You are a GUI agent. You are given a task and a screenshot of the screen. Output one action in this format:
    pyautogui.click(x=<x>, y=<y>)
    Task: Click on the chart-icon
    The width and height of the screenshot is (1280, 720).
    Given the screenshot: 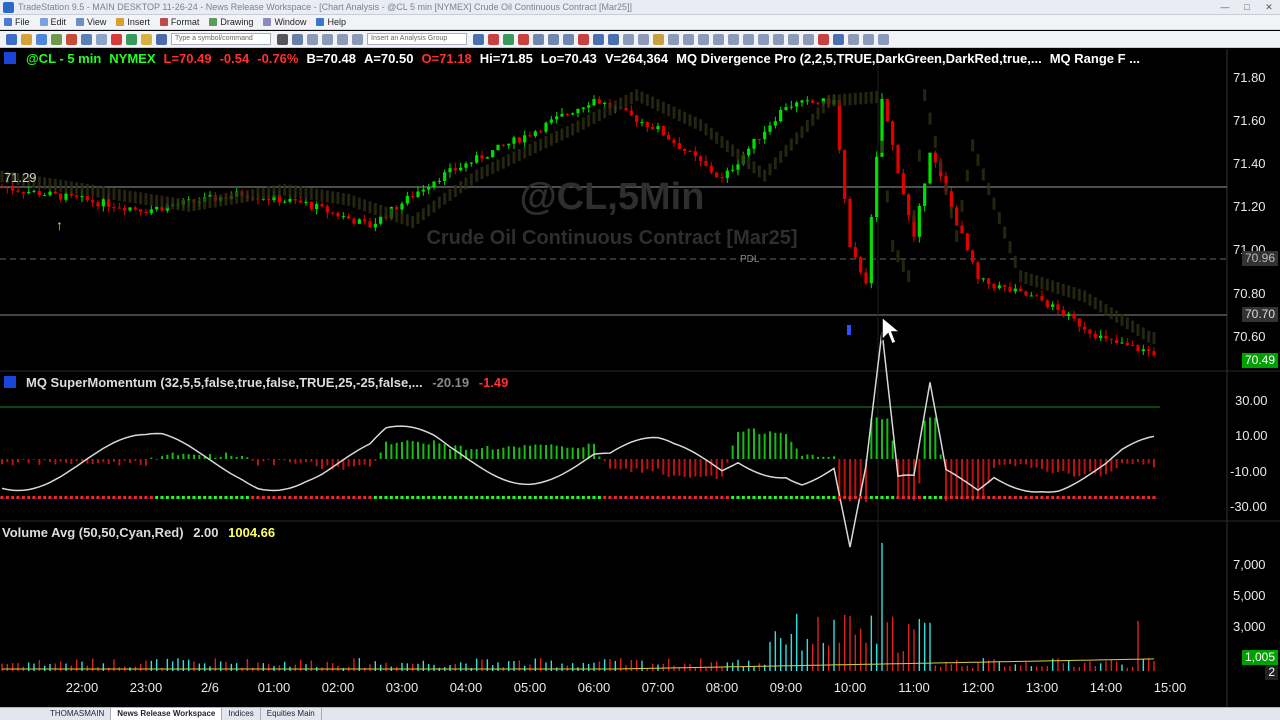 What is the action you would take?
    pyautogui.click(x=71, y=39)
    